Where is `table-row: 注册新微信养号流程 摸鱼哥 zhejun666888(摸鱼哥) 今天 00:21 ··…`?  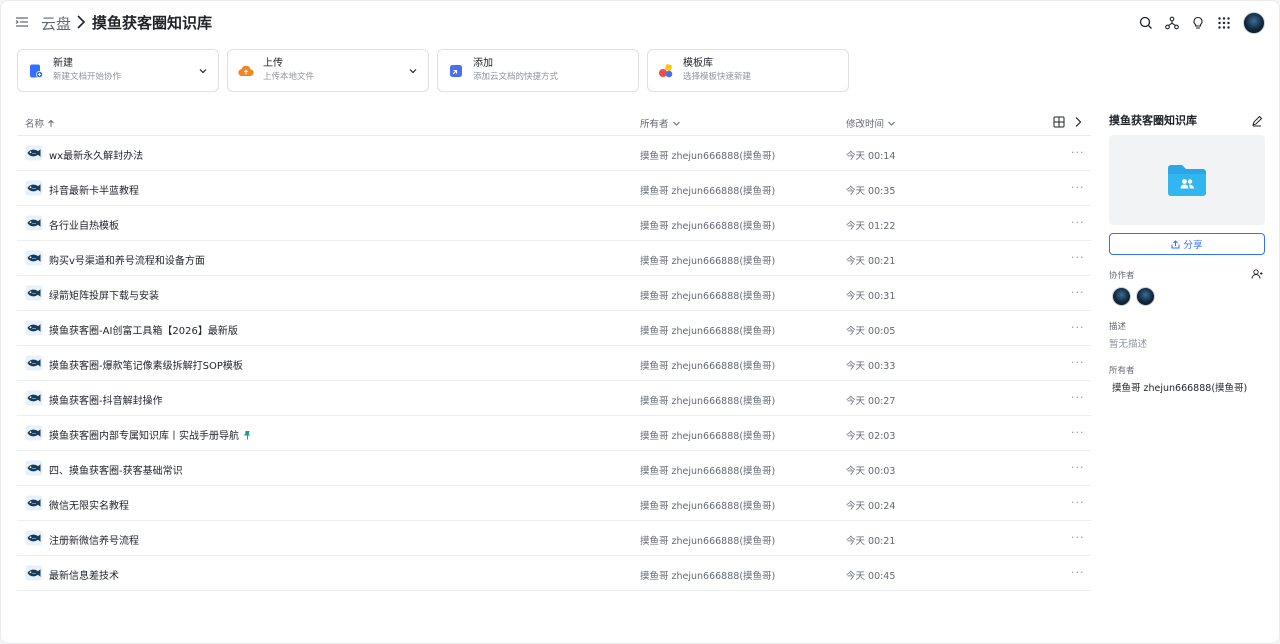 table-row: 注册新微信养号流程 摸鱼哥 zhejun666888(摸鱼哥) 今天 00:21 ··… is located at coordinates (554, 538).